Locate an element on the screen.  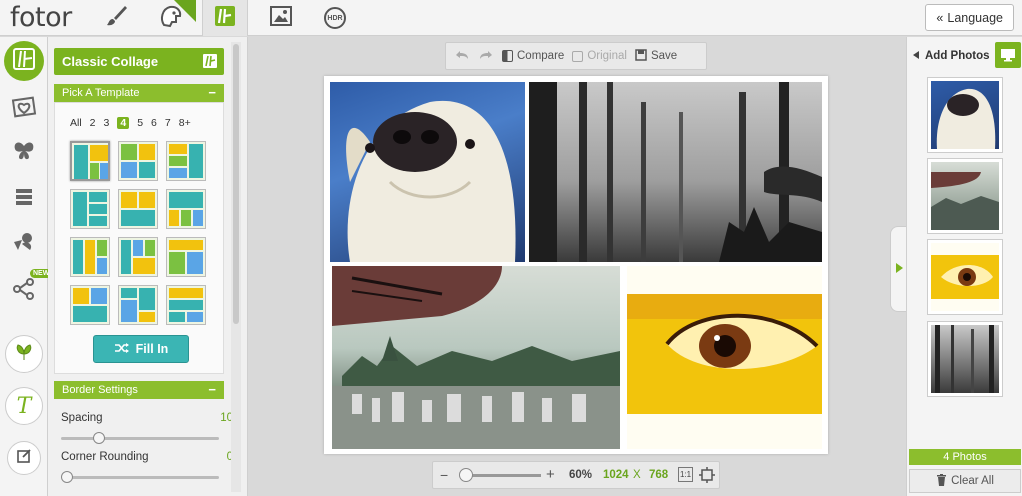
compare-icon is located at coordinates (507, 56).